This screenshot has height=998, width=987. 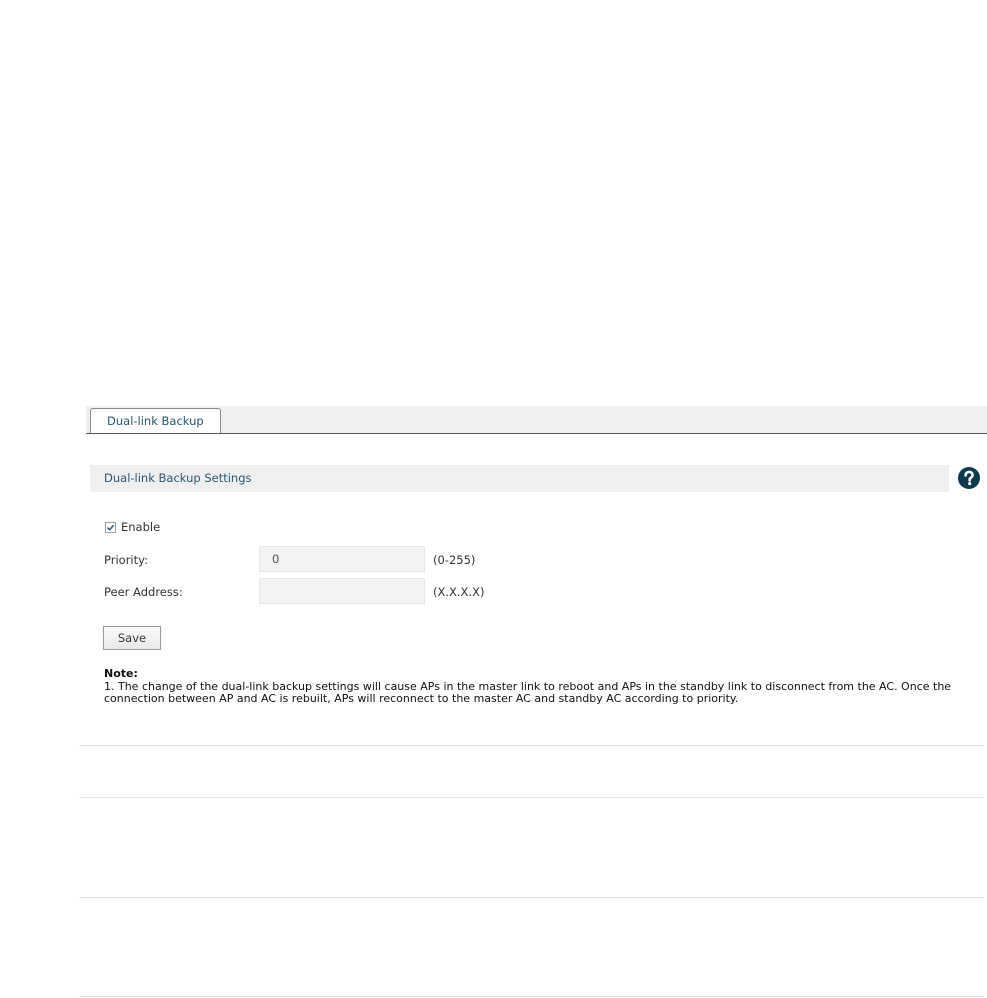 I want to click on enable-checkbox, so click(x=110, y=527).